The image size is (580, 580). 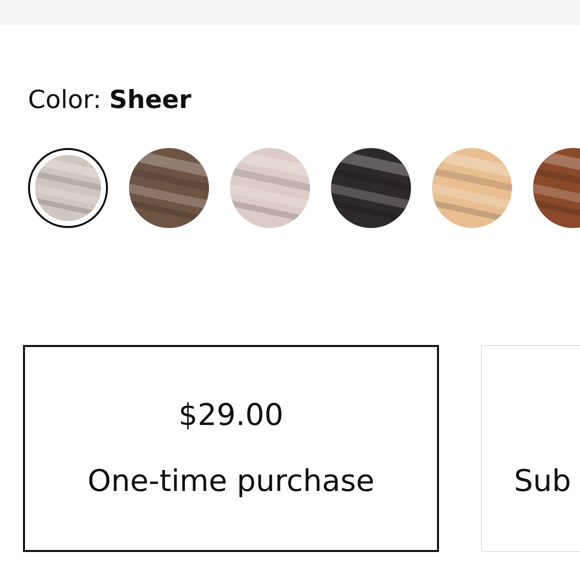 I want to click on option-label: One-time purchase, so click(x=231, y=481).